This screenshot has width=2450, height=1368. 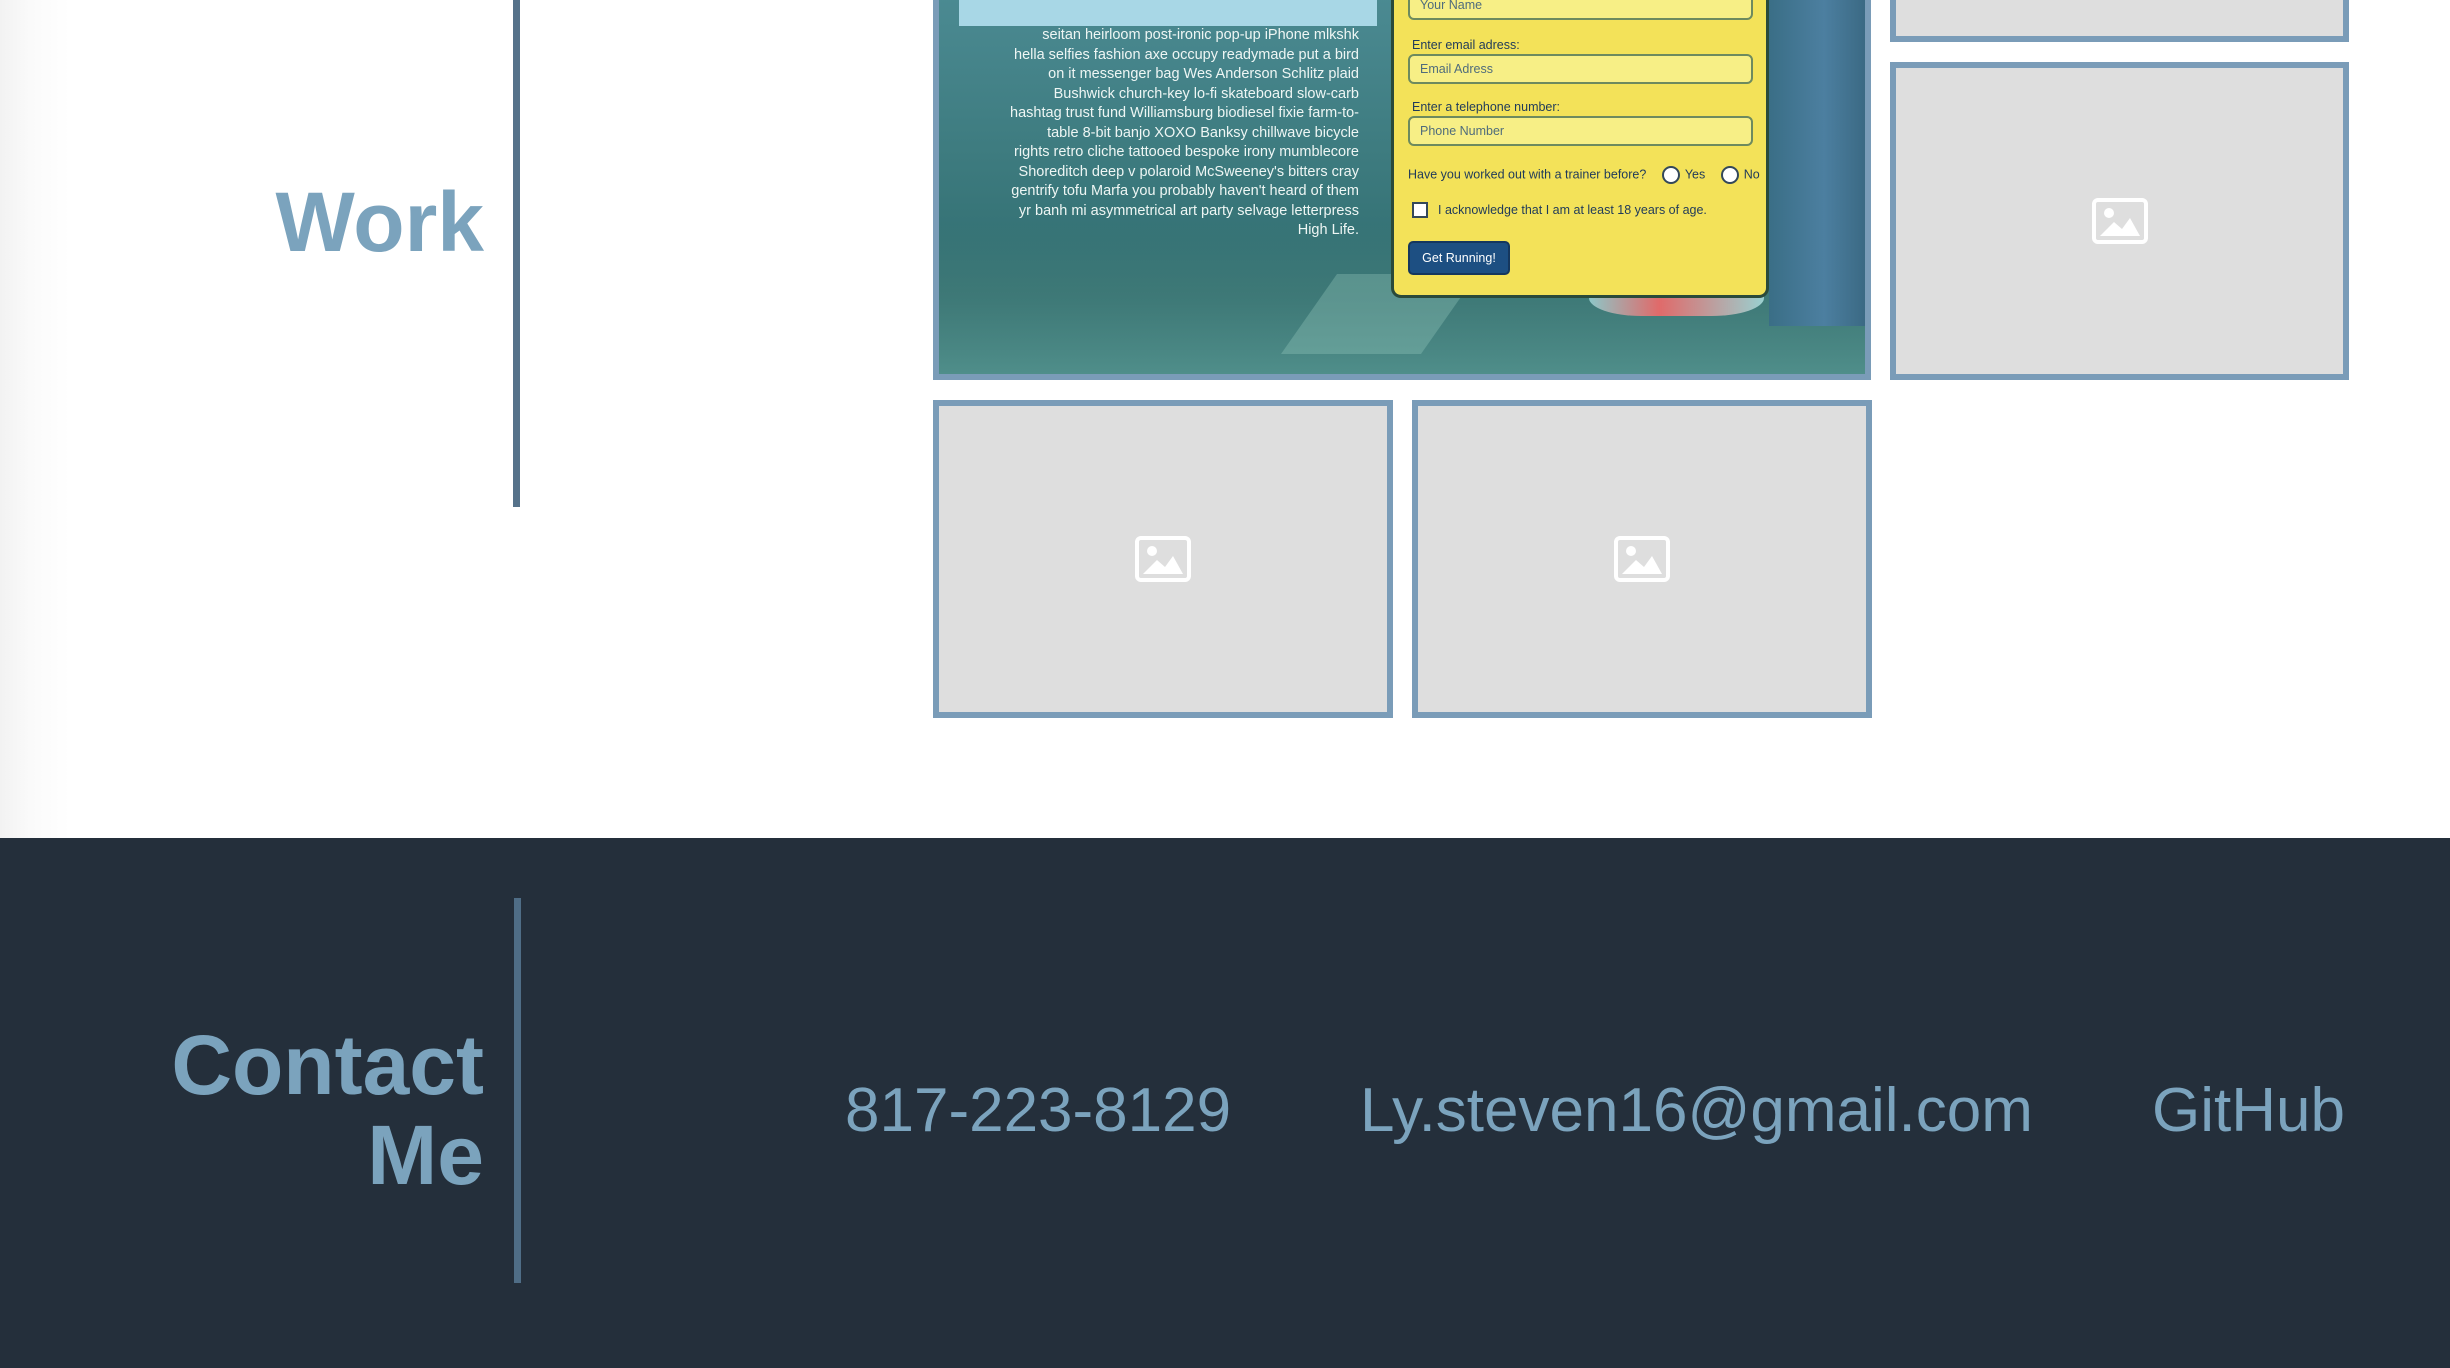 I want to click on email-field: Email Adress, so click(x=1580, y=69).